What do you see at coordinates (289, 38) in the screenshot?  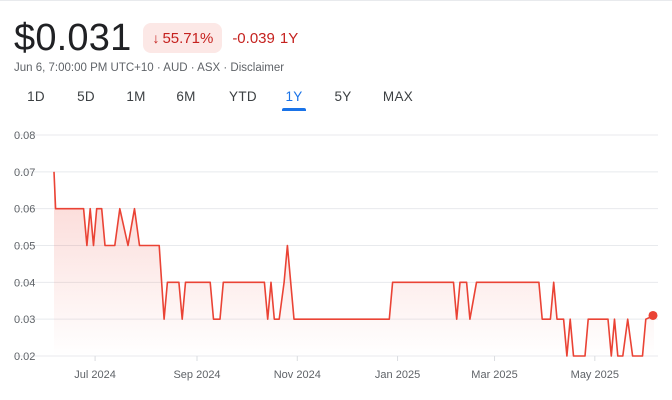 I see `change-period: 1Y` at bounding box center [289, 38].